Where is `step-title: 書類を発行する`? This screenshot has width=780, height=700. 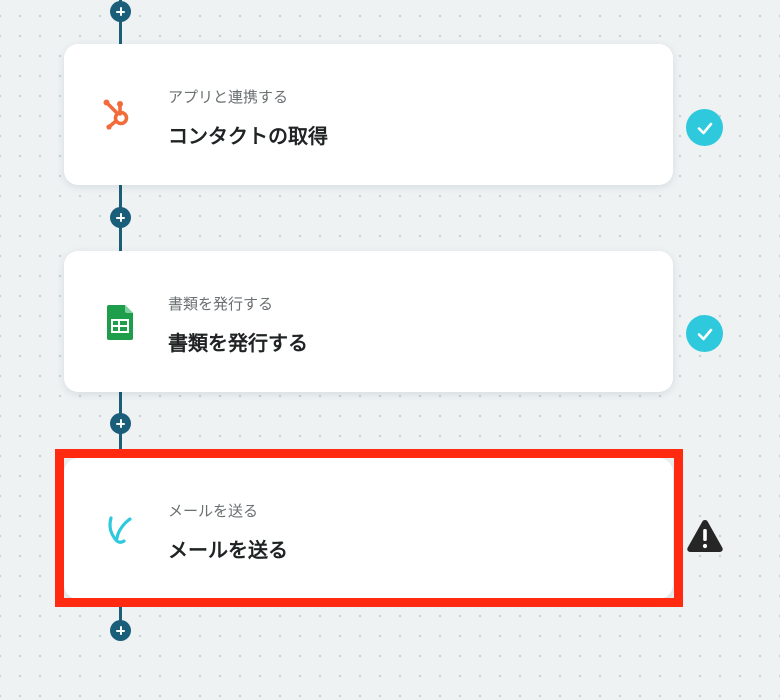
step-title: 書類を発行する is located at coordinates (238, 344).